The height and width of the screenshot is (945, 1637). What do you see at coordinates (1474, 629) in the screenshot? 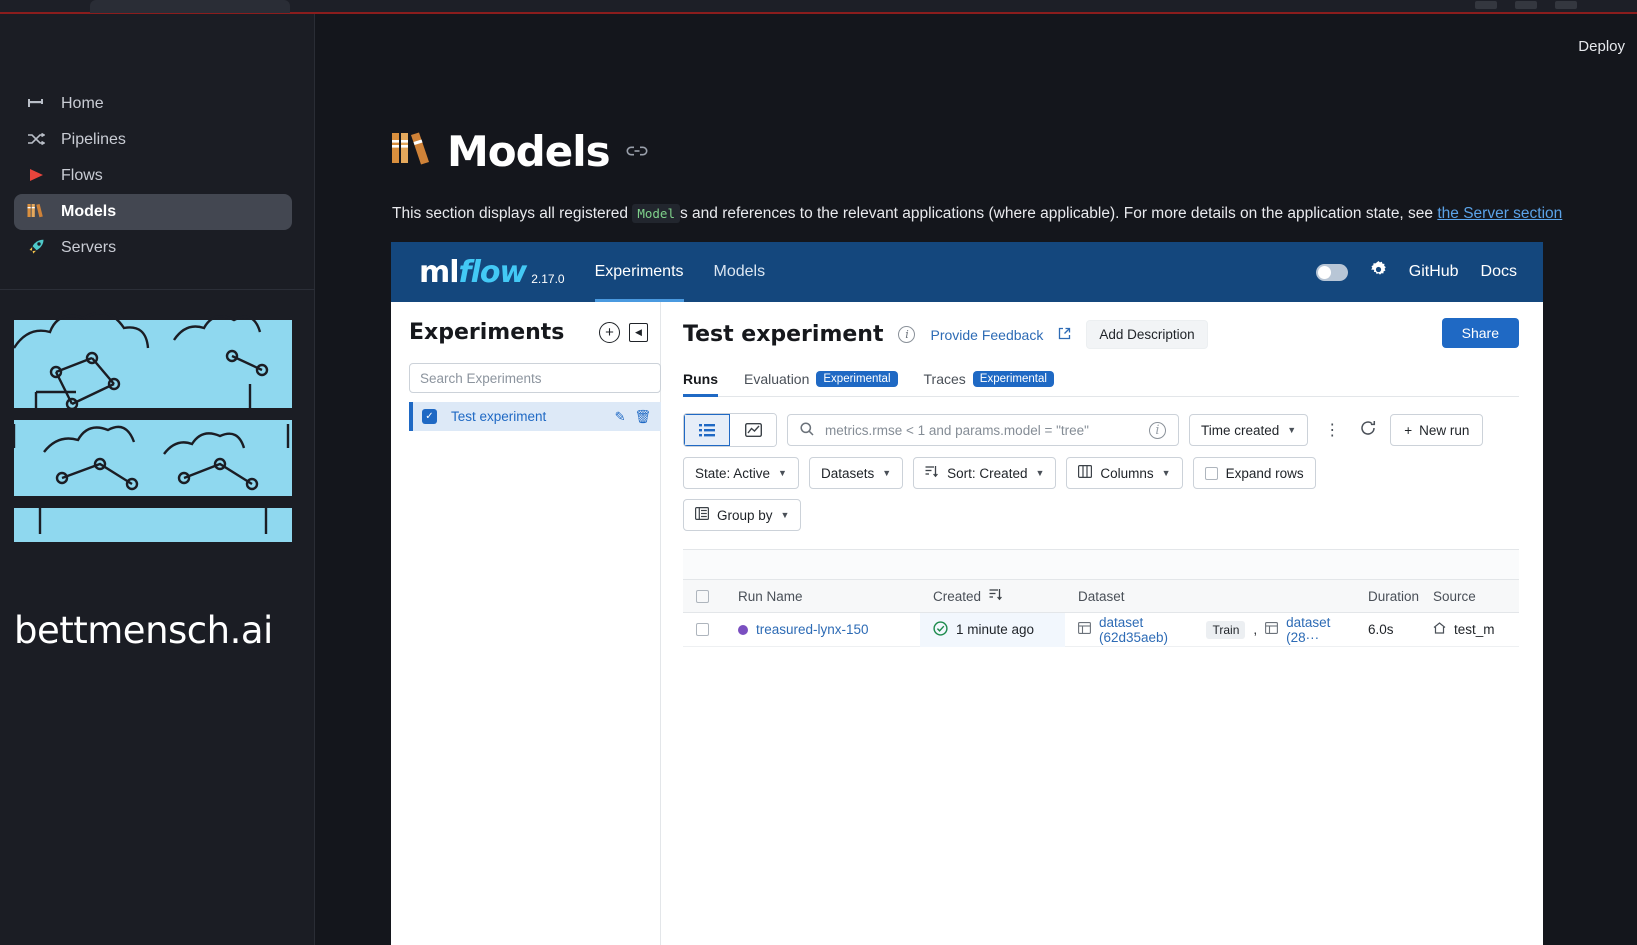
I see `source-value: test_m` at bounding box center [1474, 629].